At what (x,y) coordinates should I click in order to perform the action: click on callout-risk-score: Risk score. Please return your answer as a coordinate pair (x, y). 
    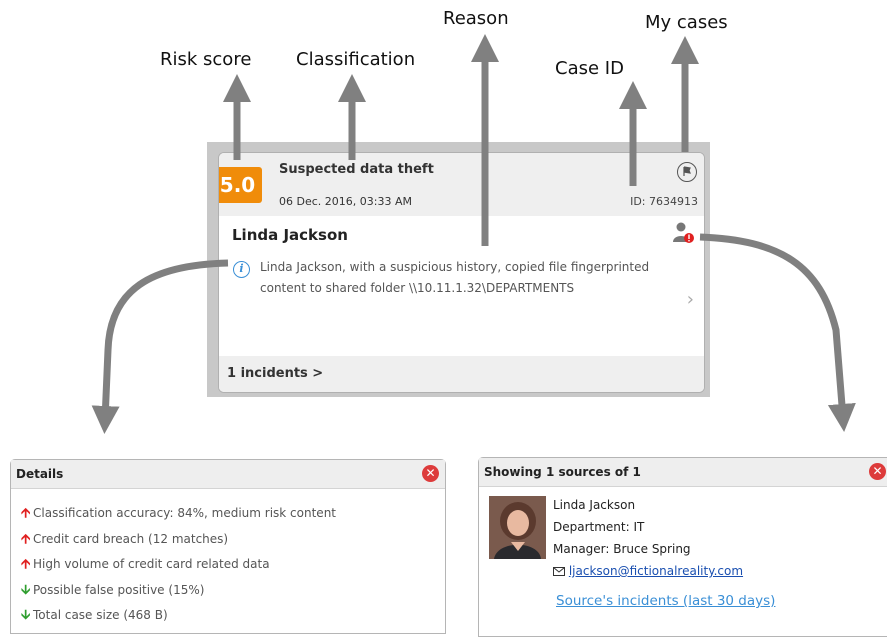
    Looking at the image, I should click on (206, 59).